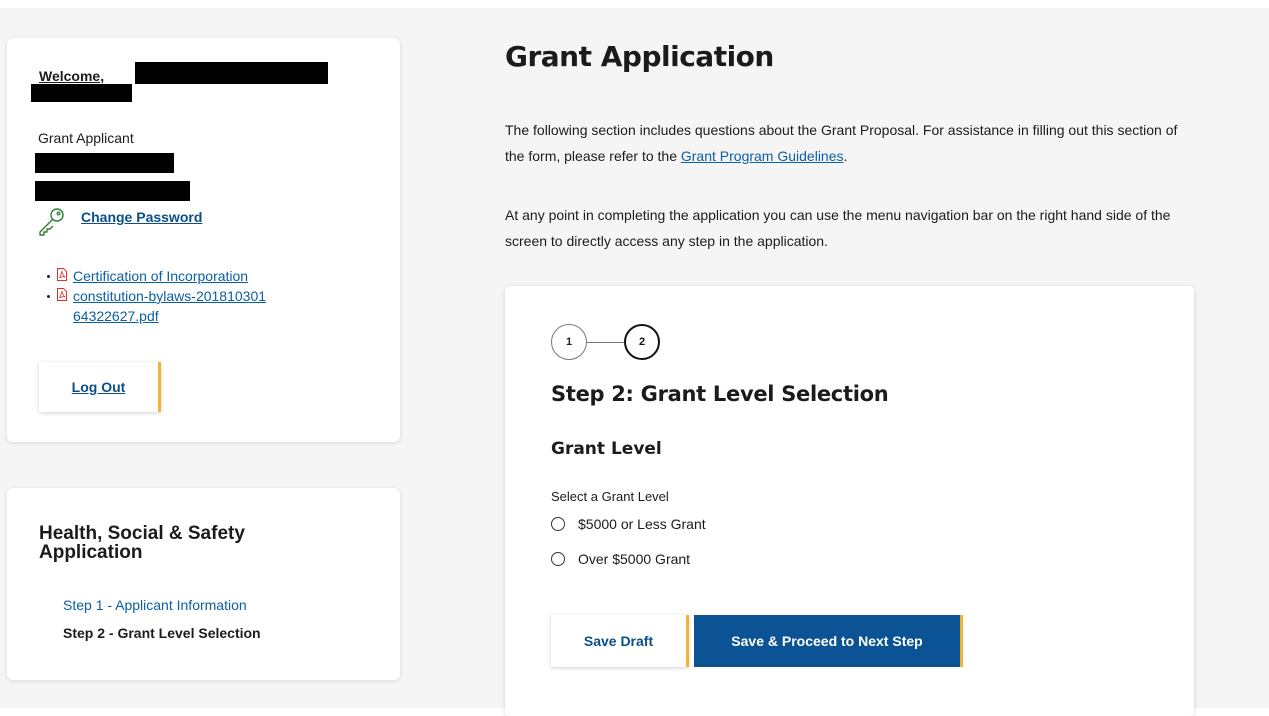  I want to click on stepper-step-1: 1, so click(569, 342).